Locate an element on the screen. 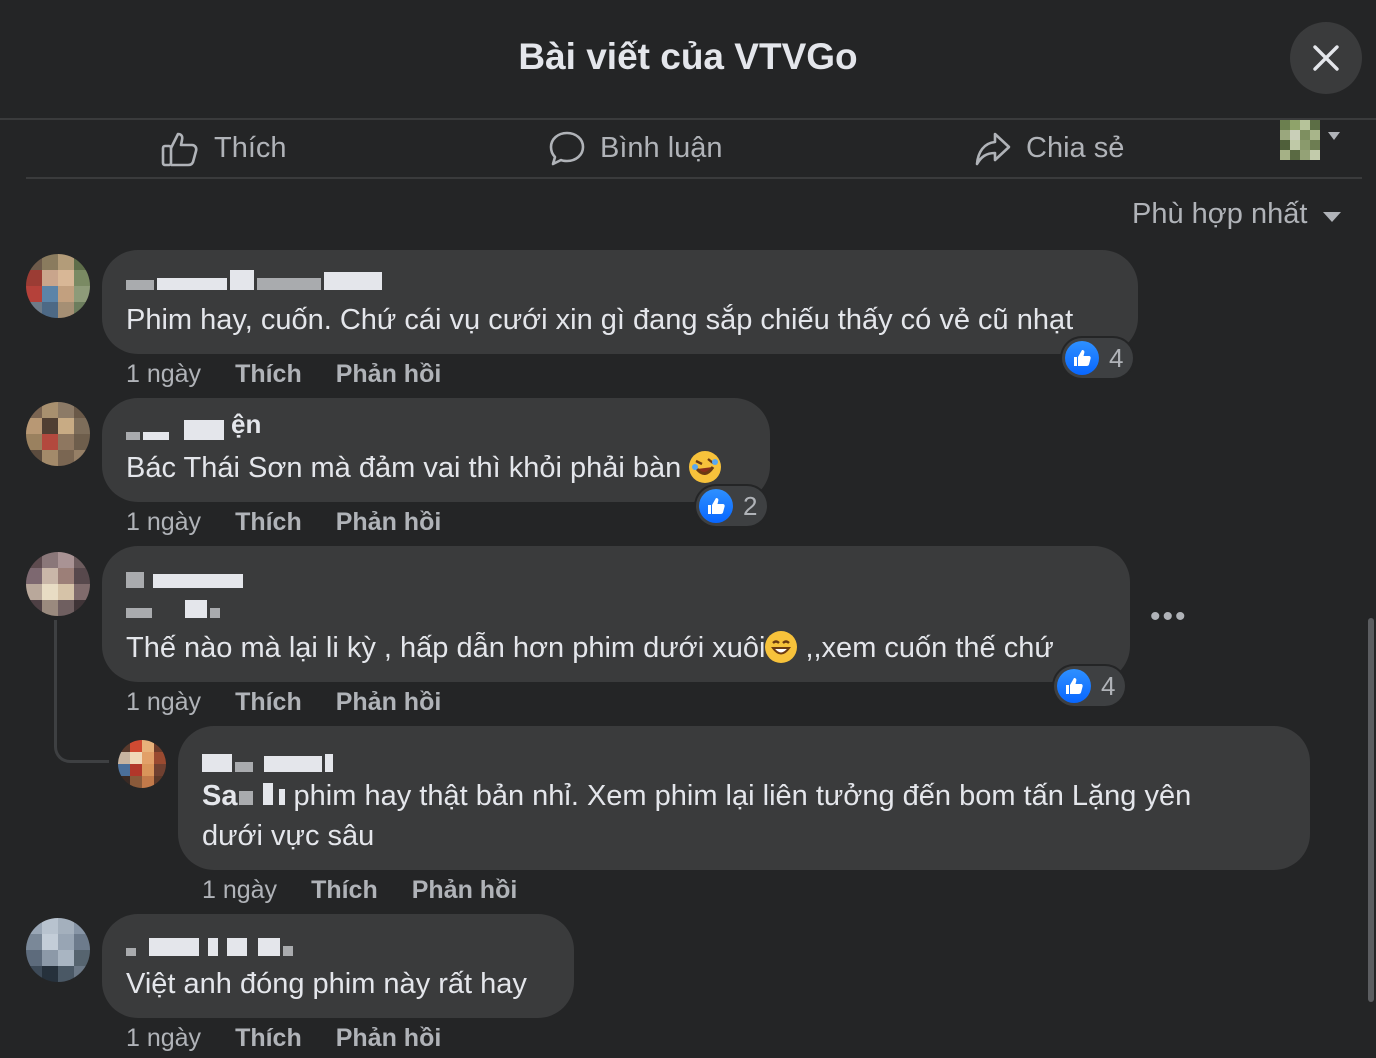 The height and width of the screenshot is (1058, 1376). reply-text-line2: dưới vực sâu is located at coordinates (288, 836).